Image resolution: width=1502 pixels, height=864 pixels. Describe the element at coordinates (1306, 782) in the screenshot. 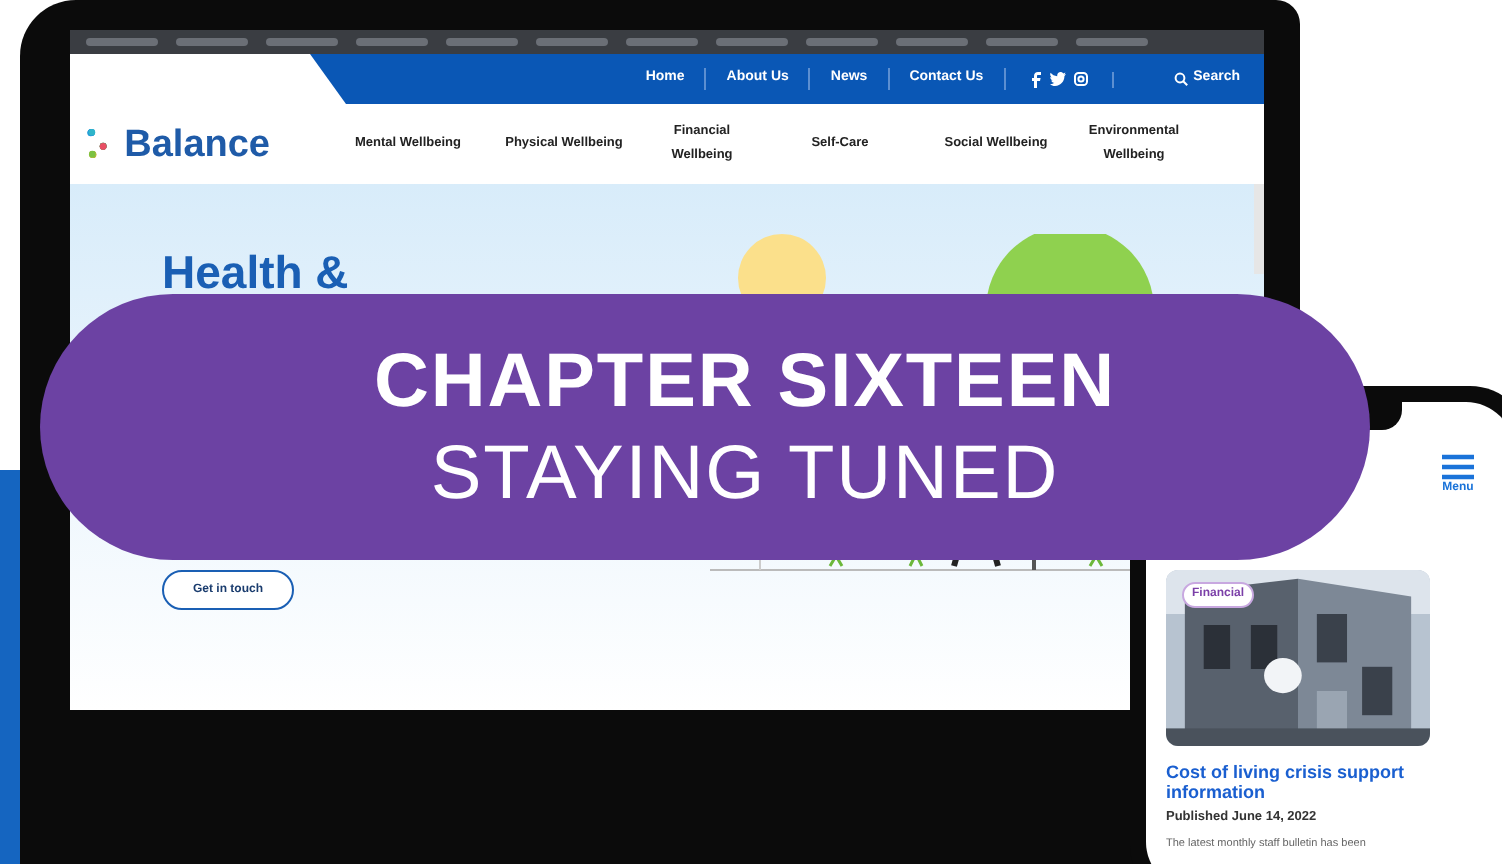

I see `article-title: Cost of living crisis support information` at that location.